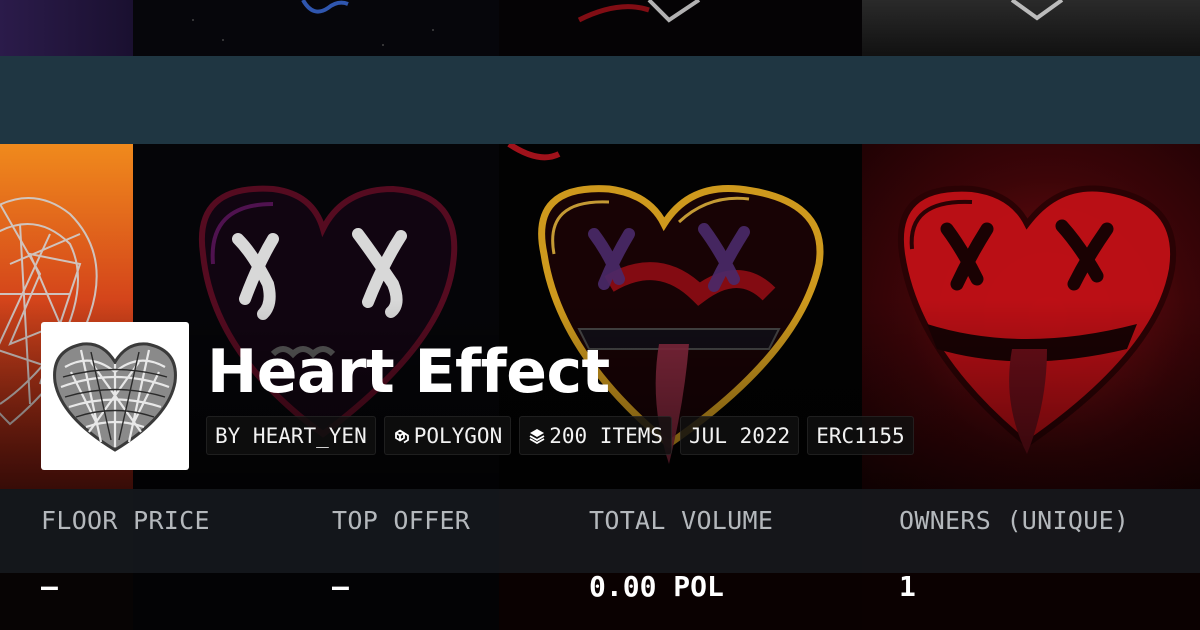  What do you see at coordinates (600, 100) in the screenshot?
I see `banner-band` at bounding box center [600, 100].